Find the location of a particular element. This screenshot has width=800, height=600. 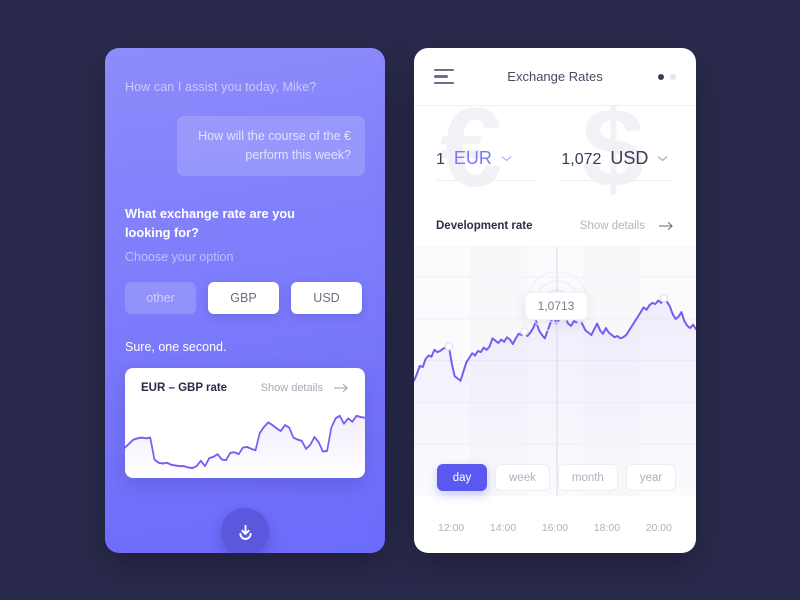

download-icon is located at coordinates (245, 532).